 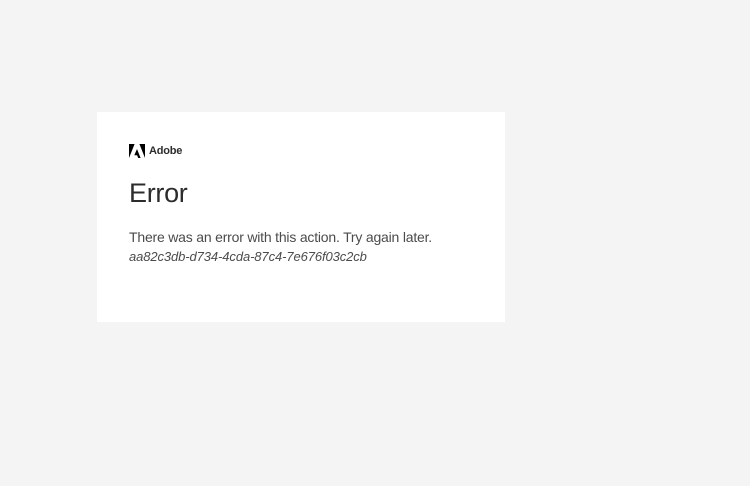 What do you see at coordinates (301, 151) in the screenshot?
I see `adobe-brand: Adobe` at bounding box center [301, 151].